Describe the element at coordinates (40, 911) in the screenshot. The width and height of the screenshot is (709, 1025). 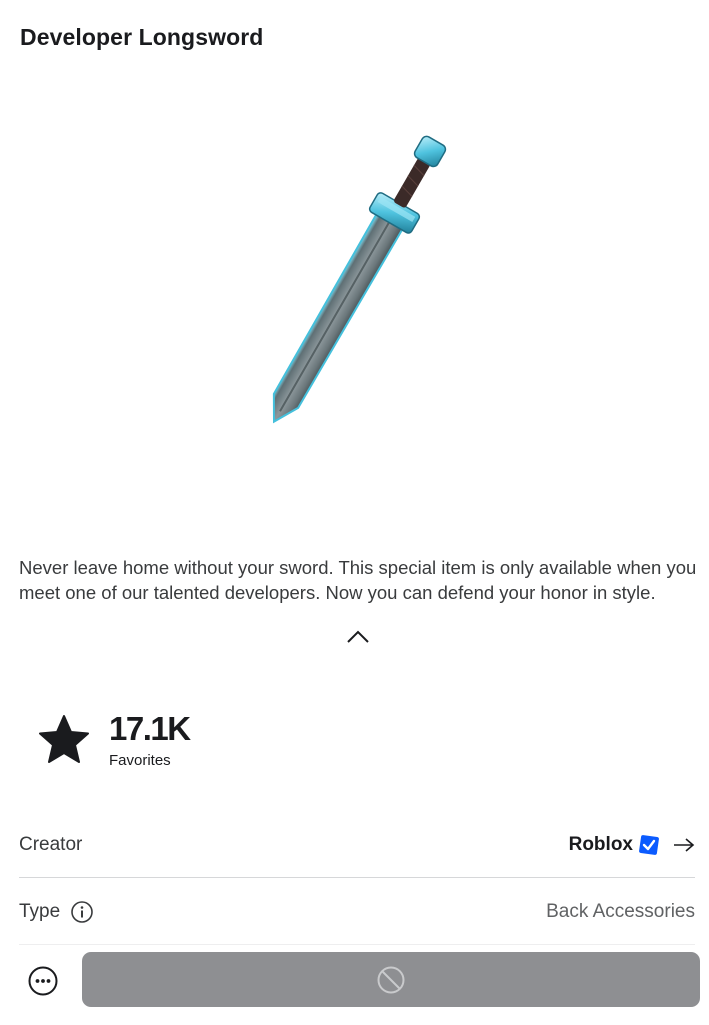
I see `type-label: Type` at that location.